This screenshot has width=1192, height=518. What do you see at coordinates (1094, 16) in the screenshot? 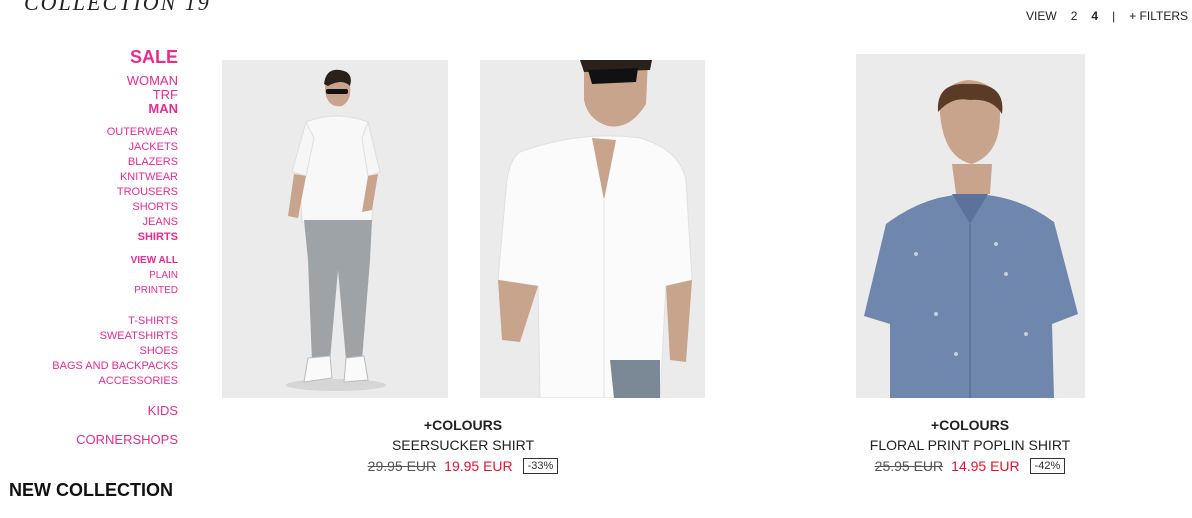
I see `view-option-4: 4` at bounding box center [1094, 16].